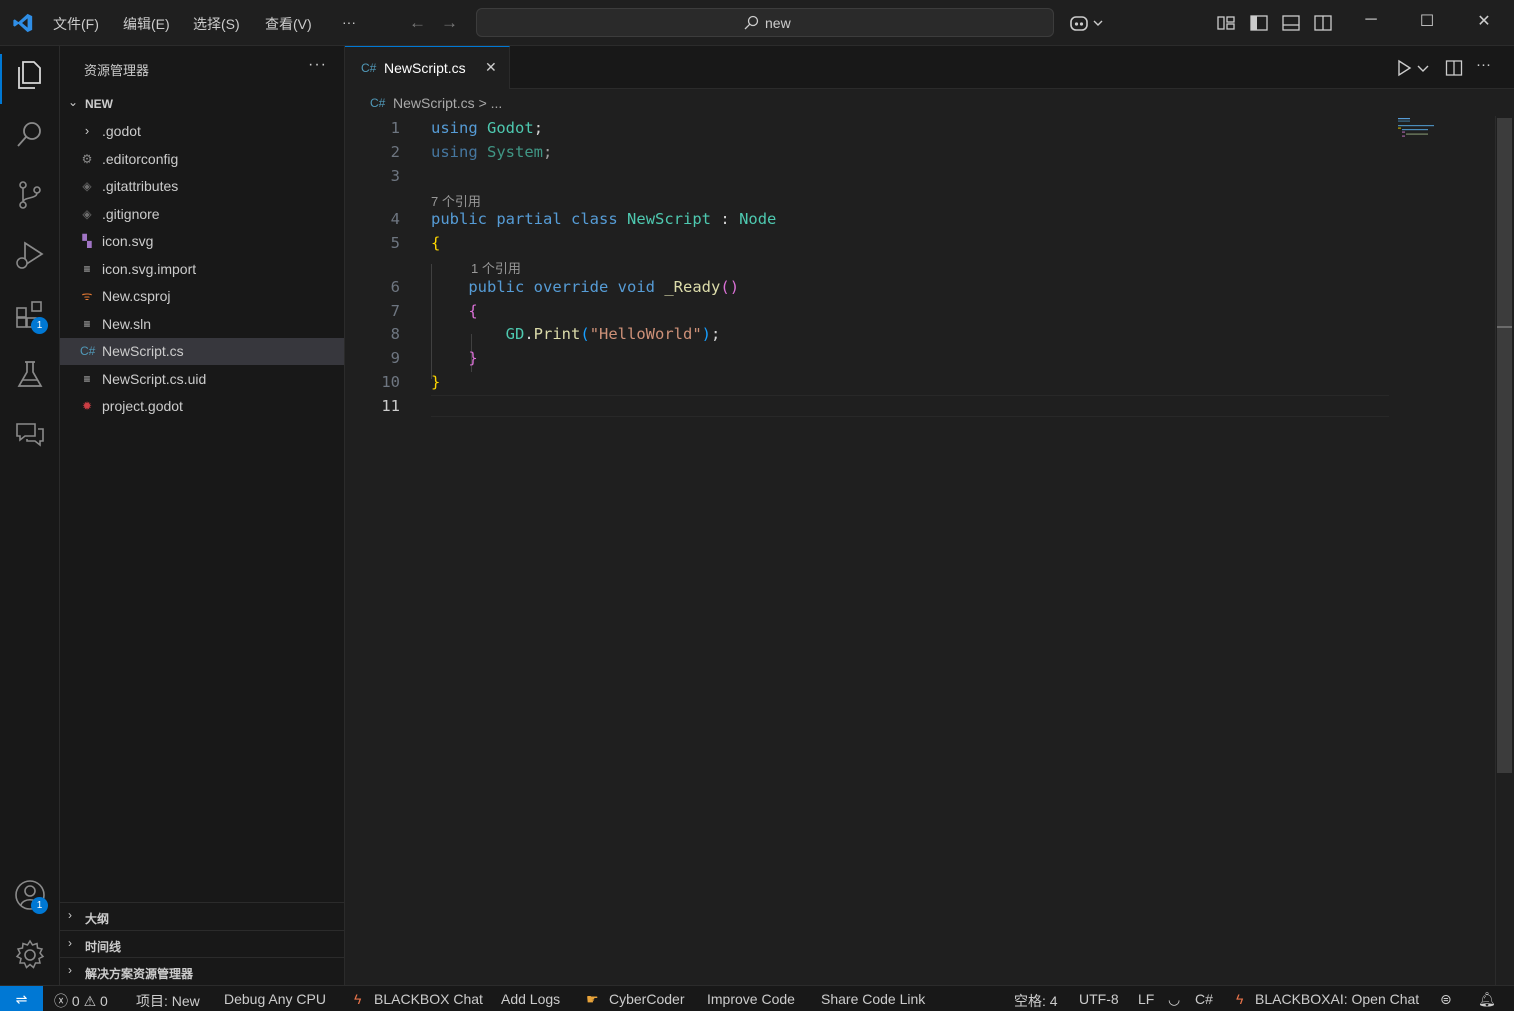 The width and height of the screenshot is (1514, 1011). Describe the element at coordinates (202, 379) in the screenshot. I see `file-item-newscript-uid: ≡ NewScript.cs.uid` at that location.